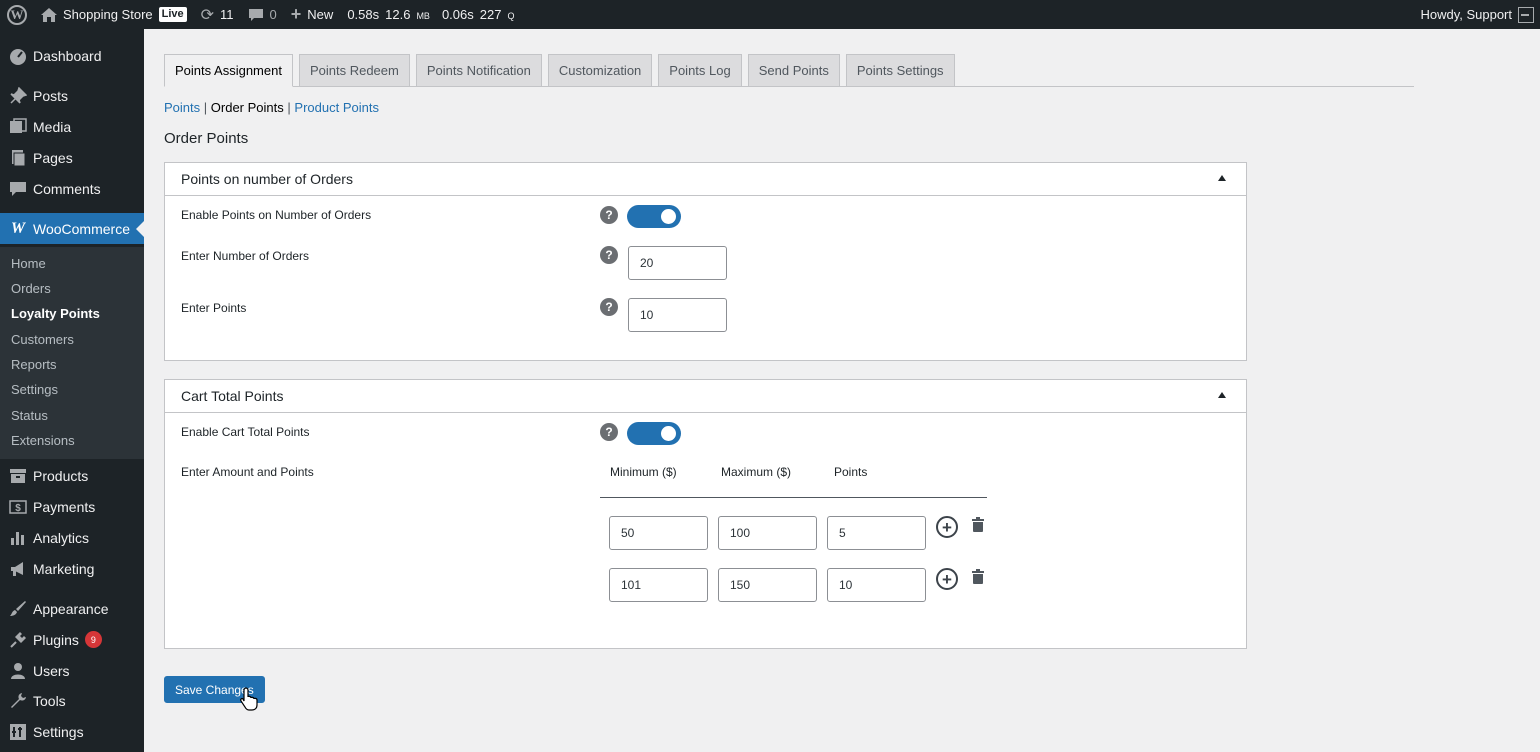 This screenshot has height=752, width=1540. What do you see at coordinates (29, 415) in the screenshot?
I see `submenu-item-status: Status` at bounding box center [29, 415].